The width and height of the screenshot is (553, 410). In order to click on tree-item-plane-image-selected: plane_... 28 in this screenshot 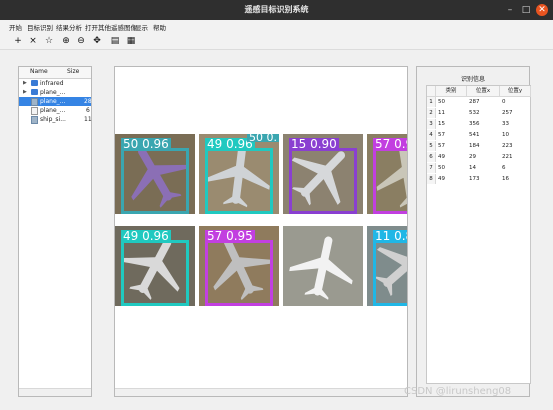, I will do `click(55, 101)`.